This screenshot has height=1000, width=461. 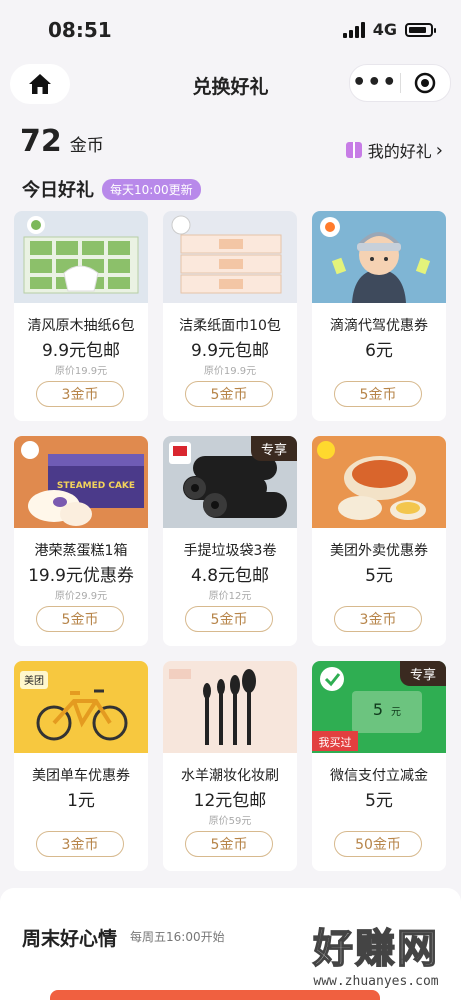 I want to click on product-name: 水羊潮妆化妆刷, so click(x=230, y=776).